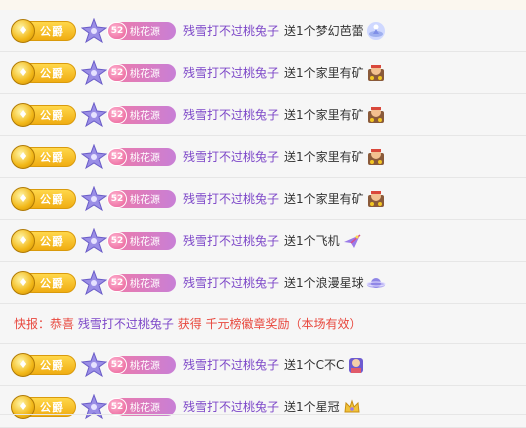  I want to click on notice-suffix: 获得 千元榜徽章奖励（本场有效）, so click(269, 324).